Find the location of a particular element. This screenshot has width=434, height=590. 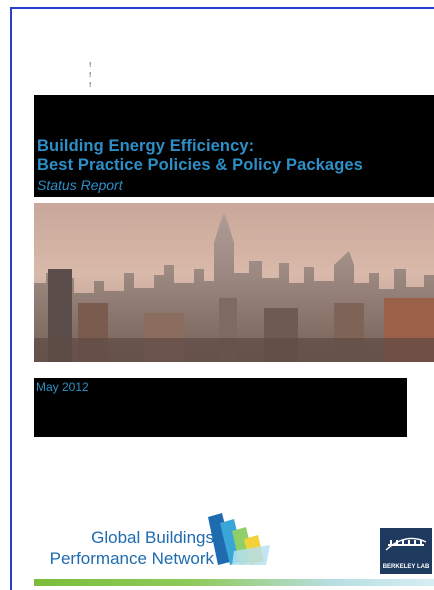

margin-marks: ! ! ! is located at coordinates (90, 75).